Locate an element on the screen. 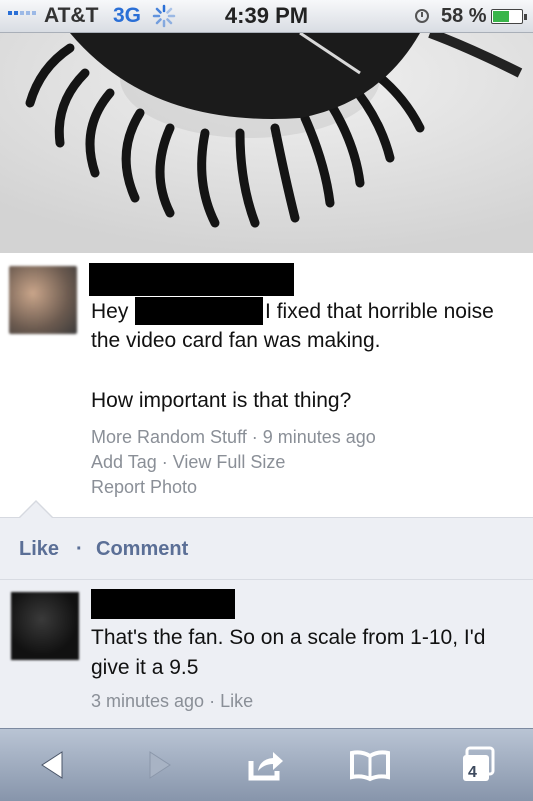  status-bar: AT&T 3G 4:39 PM 58 % is located at coordinates (266, 16).